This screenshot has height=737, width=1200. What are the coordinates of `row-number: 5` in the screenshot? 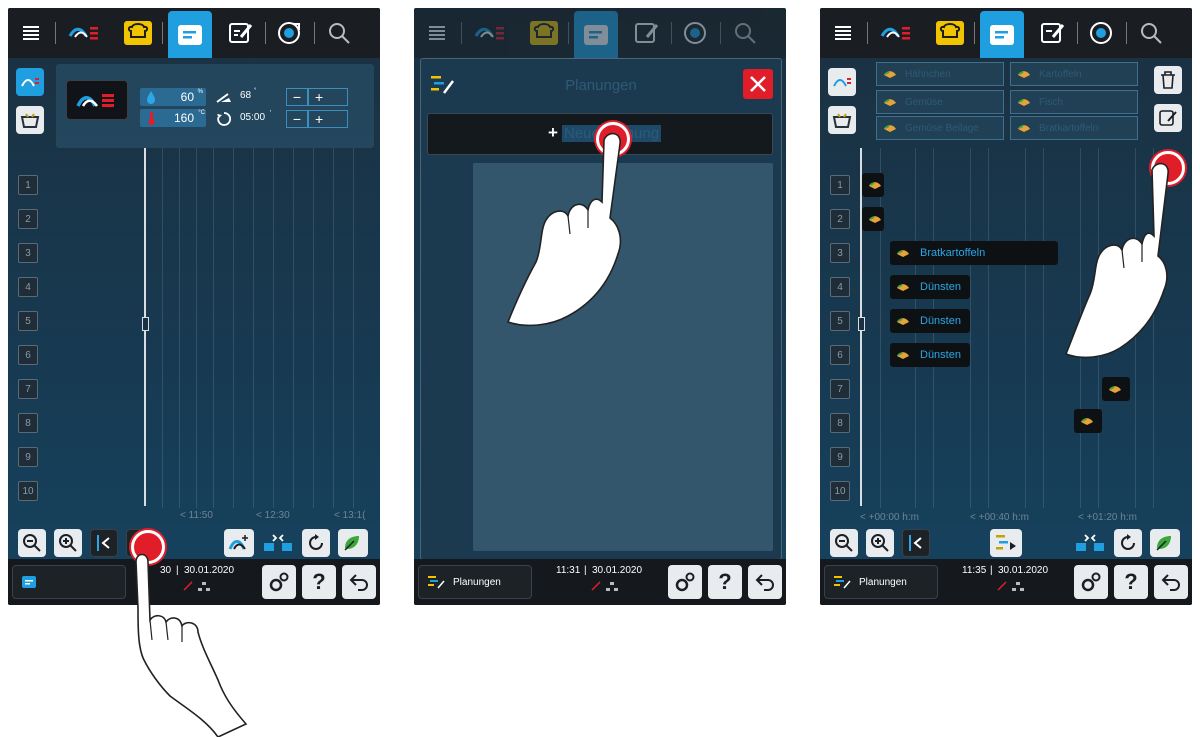 It's located at (840, 321).